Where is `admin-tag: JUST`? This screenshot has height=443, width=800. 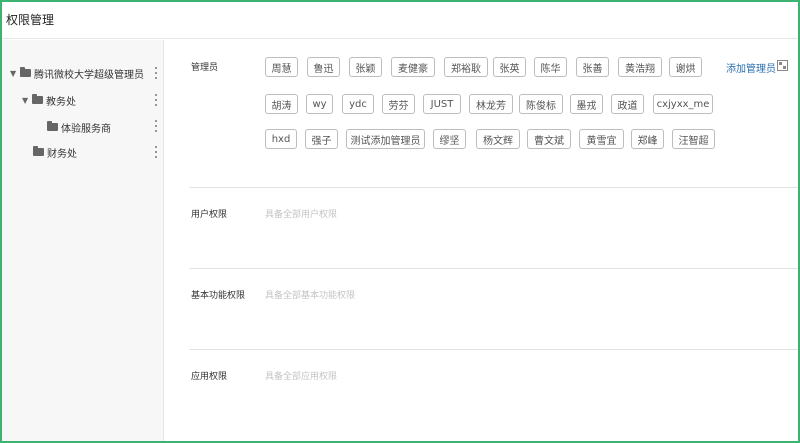 admin-tag: JUST is located at coordinates (442, 104).